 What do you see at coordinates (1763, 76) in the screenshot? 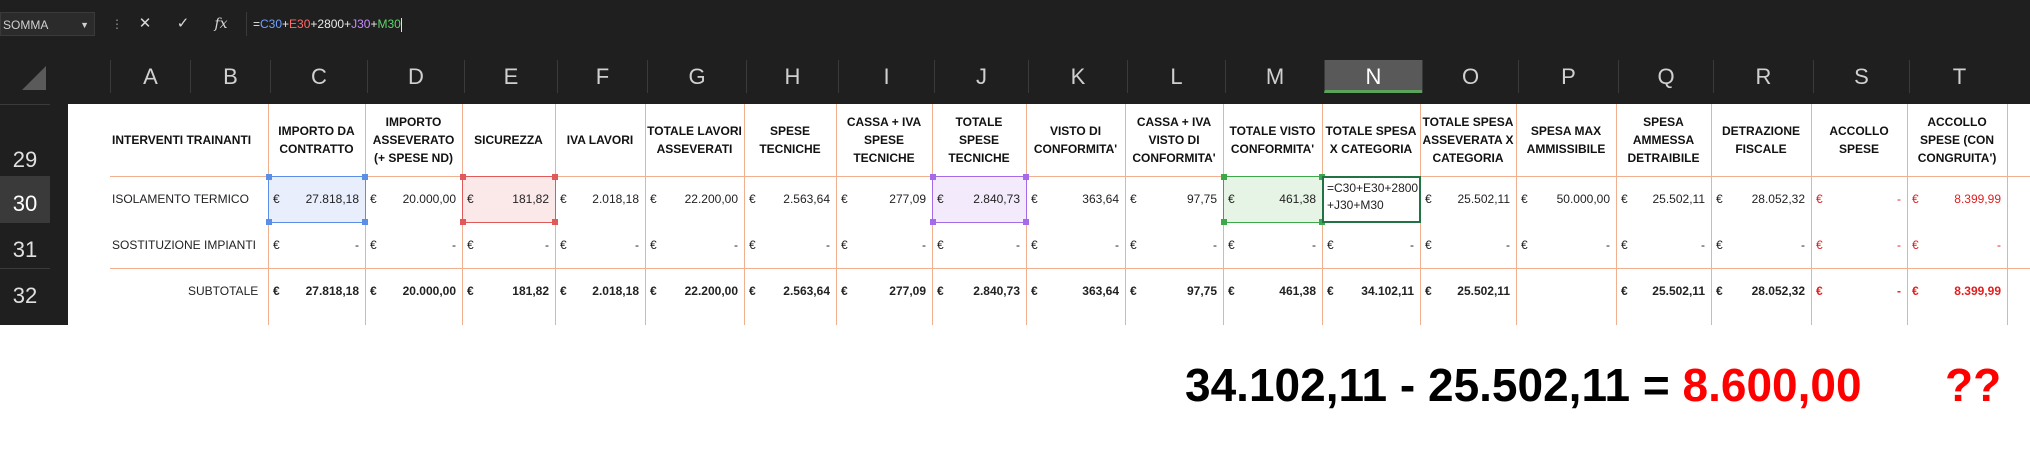
I see `column-header-r: R` at bounding box center [1763, 76].